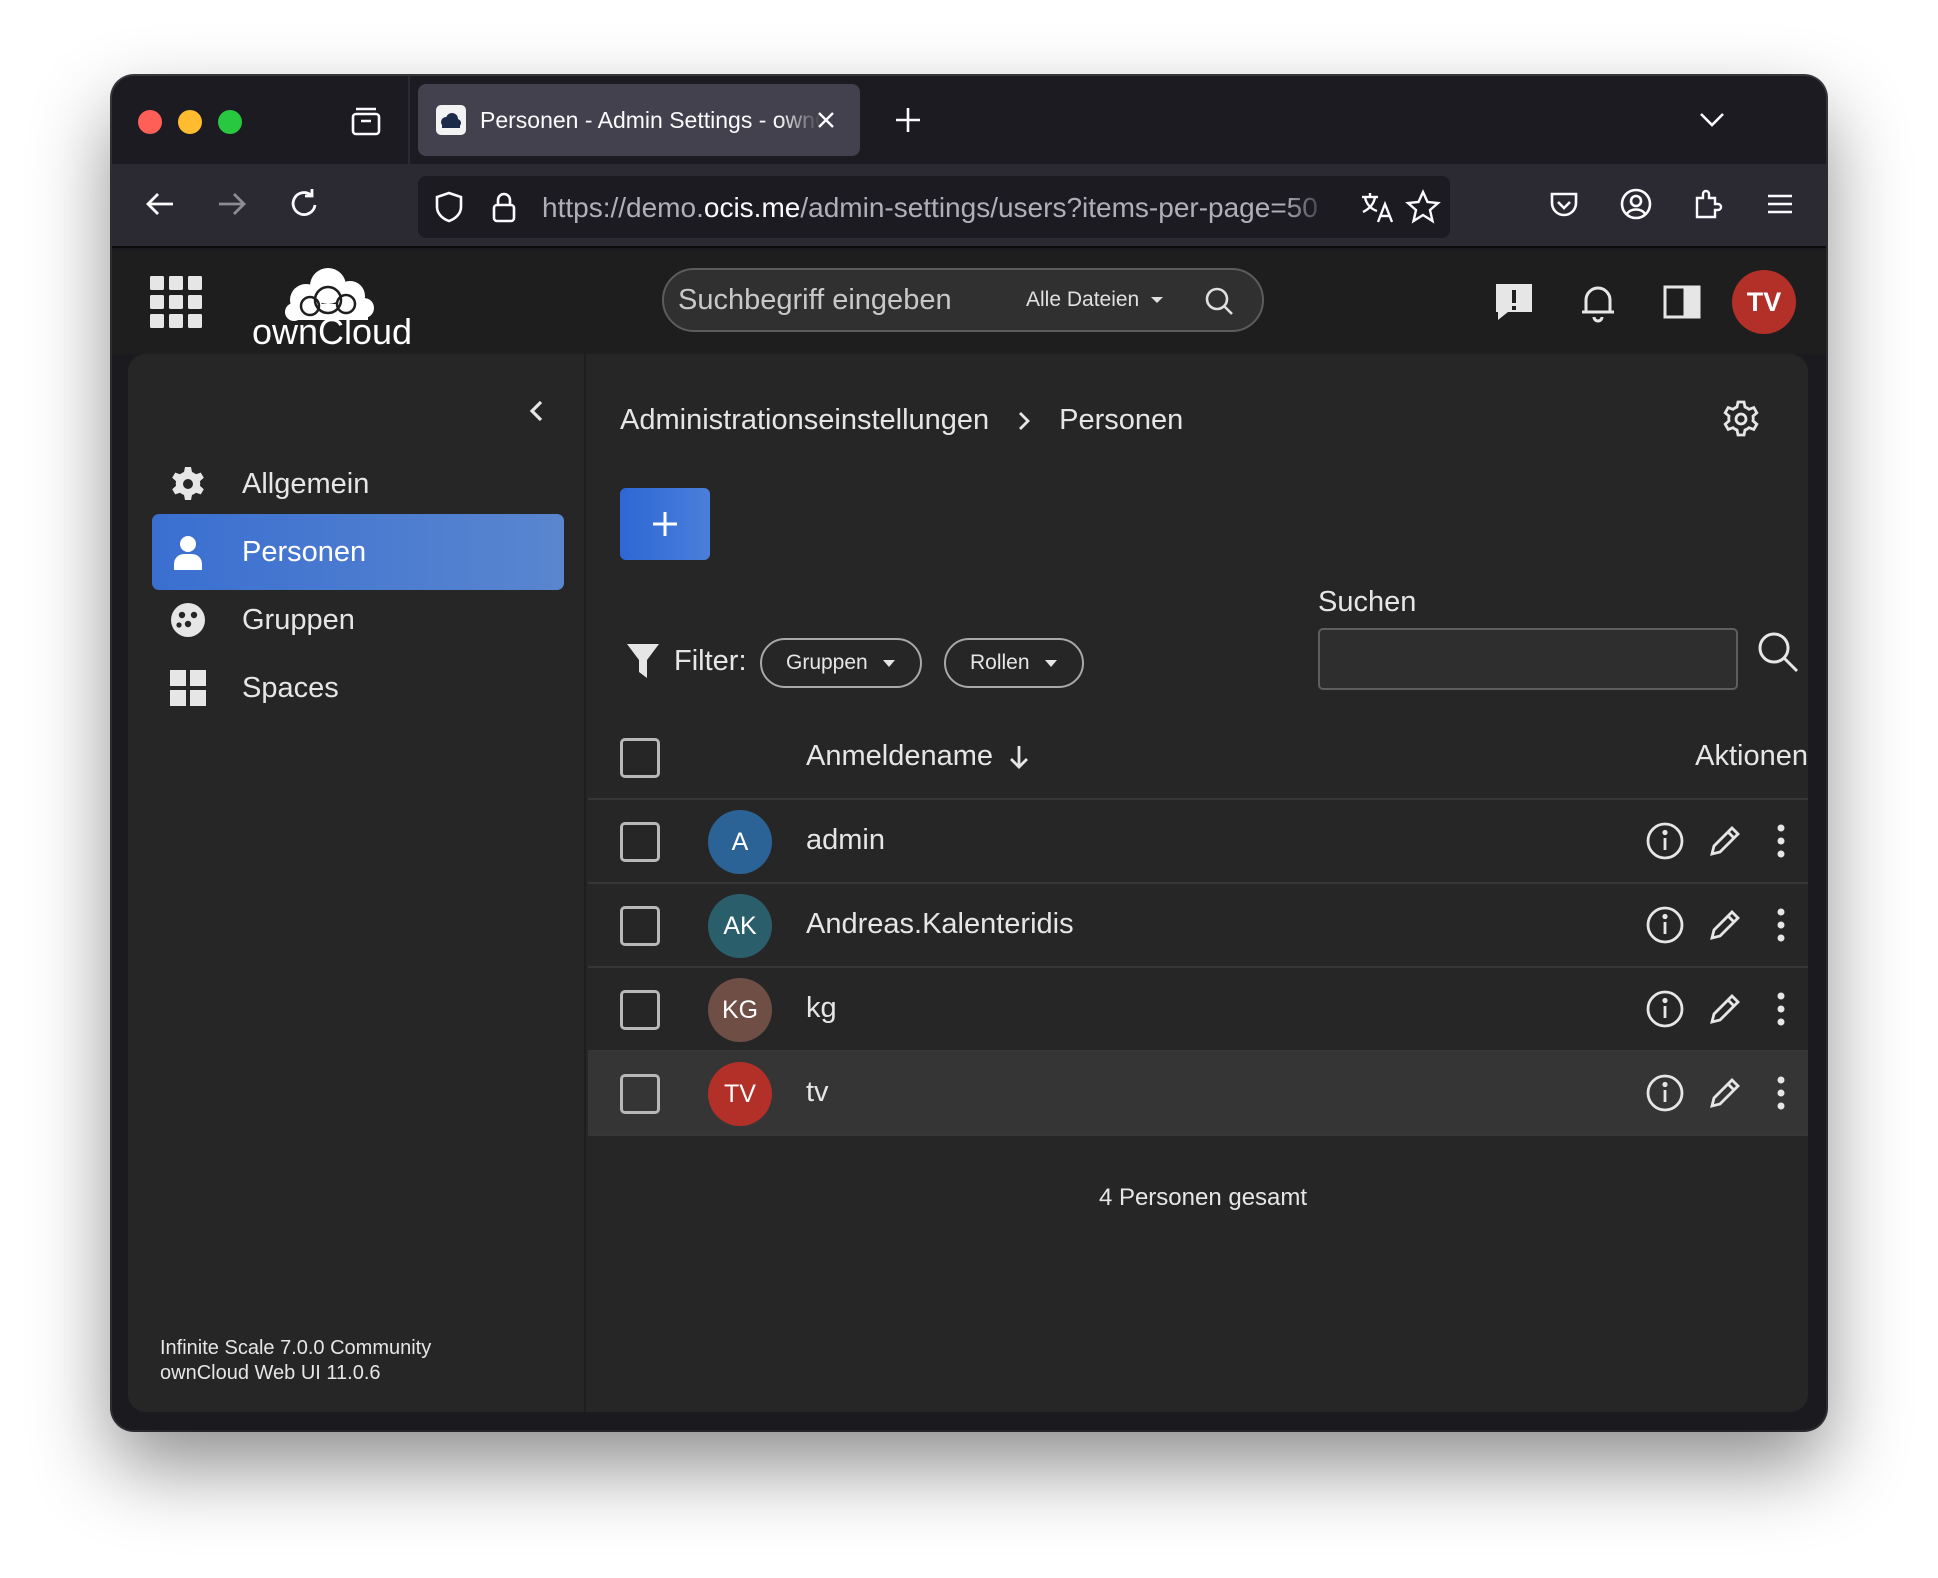 The height and width of the screenshot is (1578, 1938). What do you see at coordinates (537, 411) in the screenshot?
I see `collapse-sidebar-chevron-left-icon` at bounding box center [537, 411].